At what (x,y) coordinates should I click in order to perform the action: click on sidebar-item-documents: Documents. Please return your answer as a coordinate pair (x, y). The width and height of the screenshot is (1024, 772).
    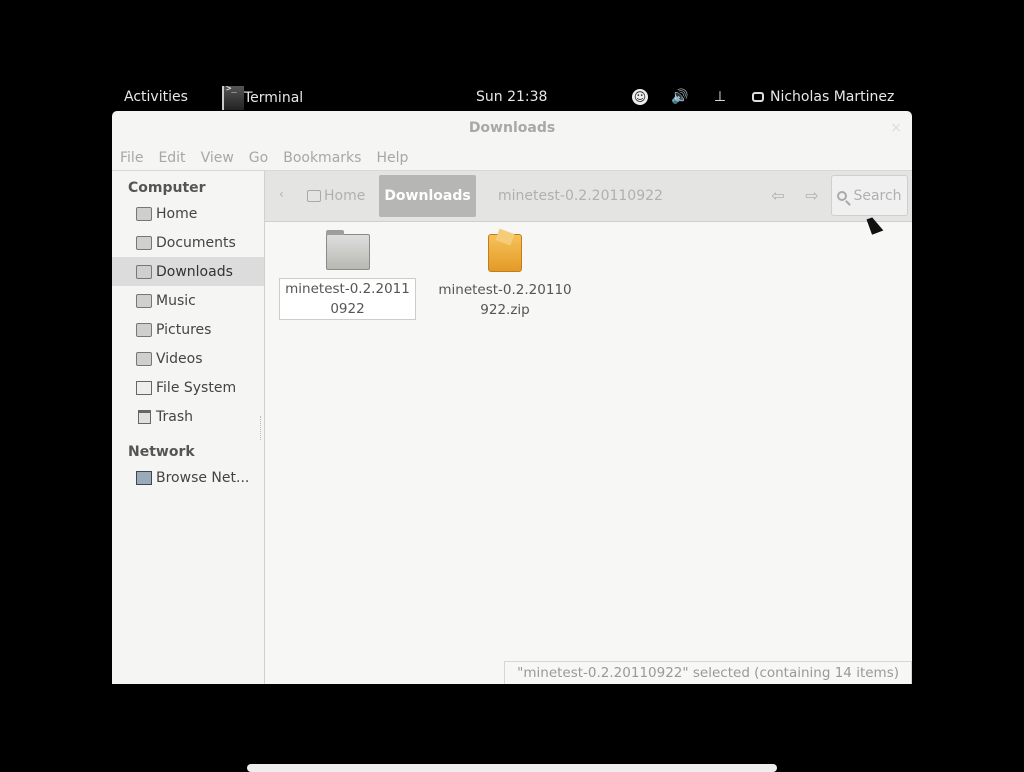
    Looking at the image, I should click on (188, 242).